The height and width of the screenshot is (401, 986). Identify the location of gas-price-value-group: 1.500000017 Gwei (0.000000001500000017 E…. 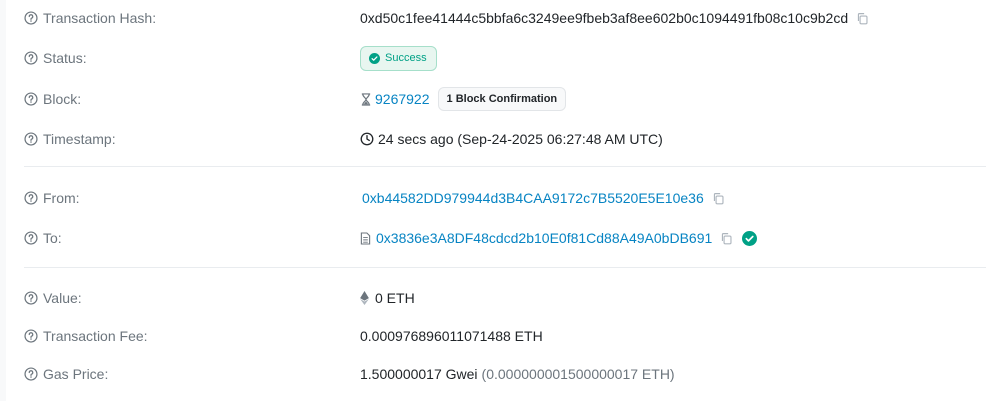
(517, 374).